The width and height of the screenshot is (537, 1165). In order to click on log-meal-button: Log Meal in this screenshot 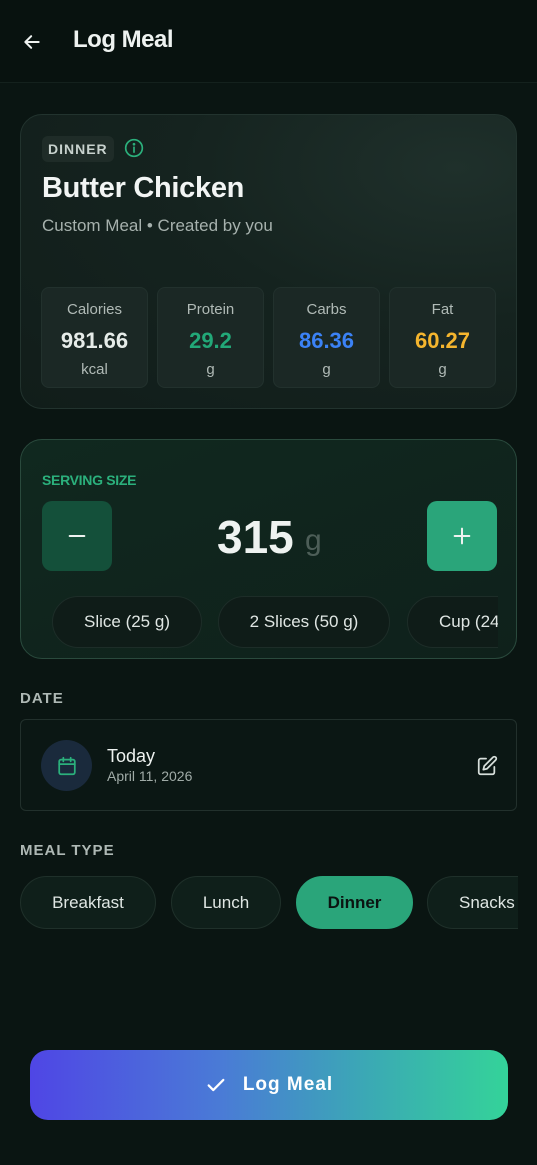, I will do `click(269, 1085)`.